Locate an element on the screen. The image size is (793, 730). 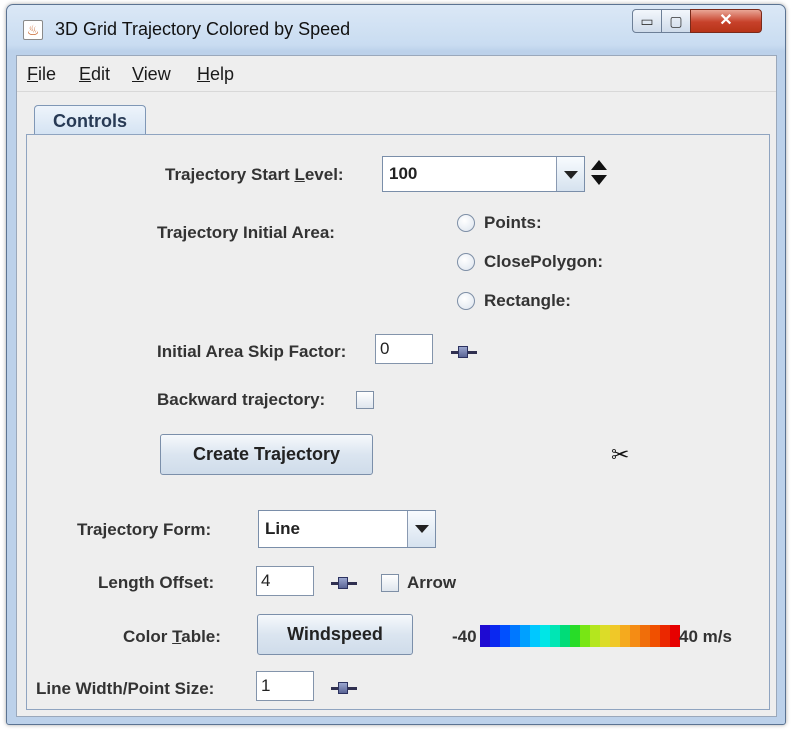
backward-label: Backward trajectory: is located at coordinates (241, 399).